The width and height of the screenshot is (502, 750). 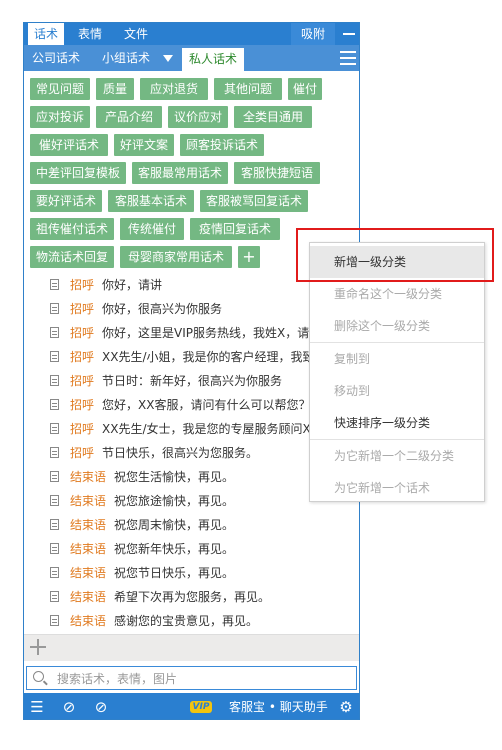 I want to click on search-box, so click(x=191, y=678).